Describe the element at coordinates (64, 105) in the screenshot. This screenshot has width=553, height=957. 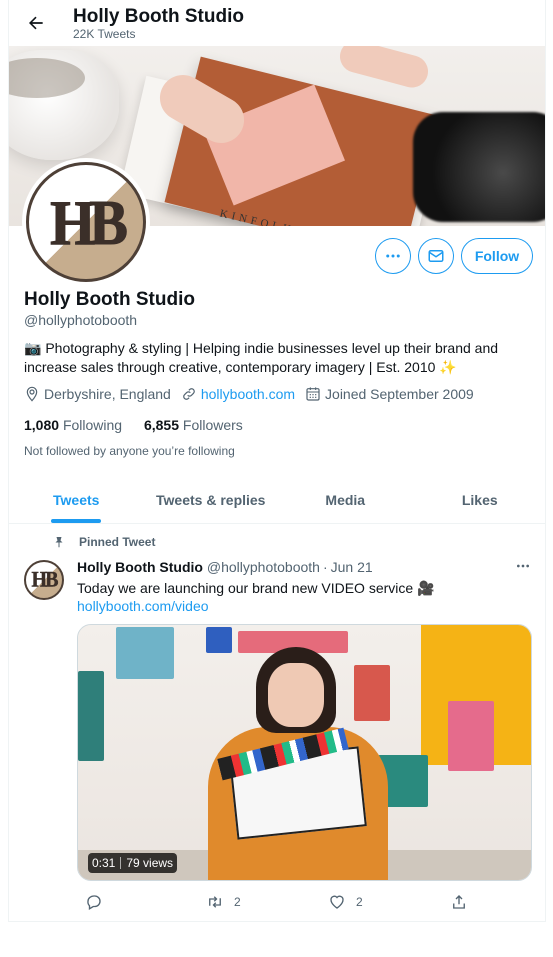
I see `banner-cup` at that location.